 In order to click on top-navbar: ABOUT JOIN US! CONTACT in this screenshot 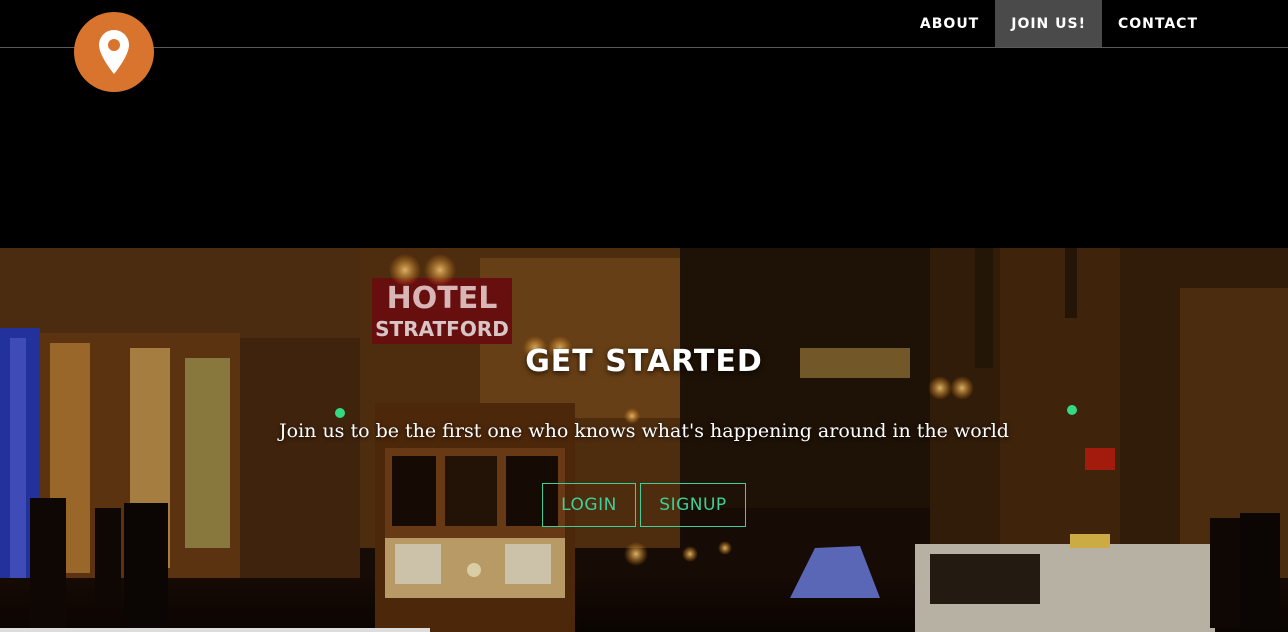, I will do `click(644, 24)`.